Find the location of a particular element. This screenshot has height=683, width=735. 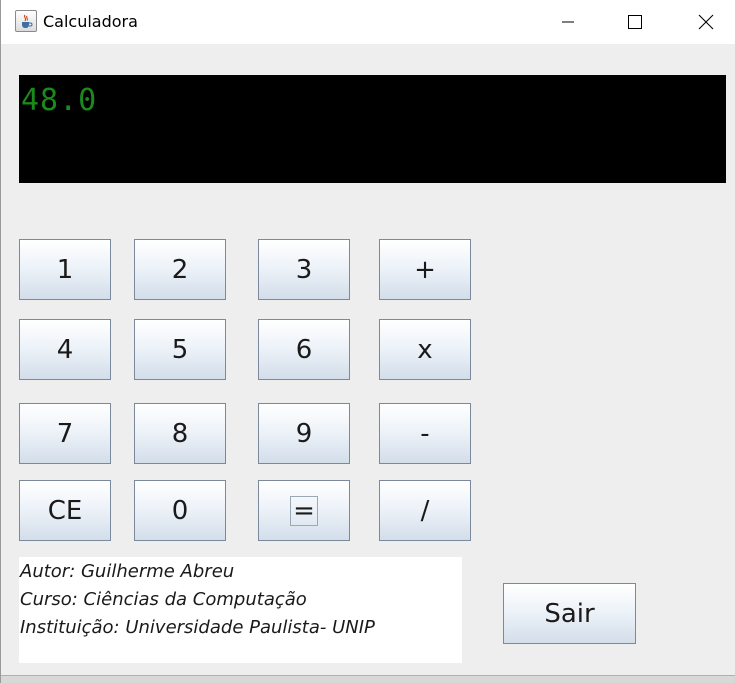

key-label: 4 is located at coordinates (65, 349).